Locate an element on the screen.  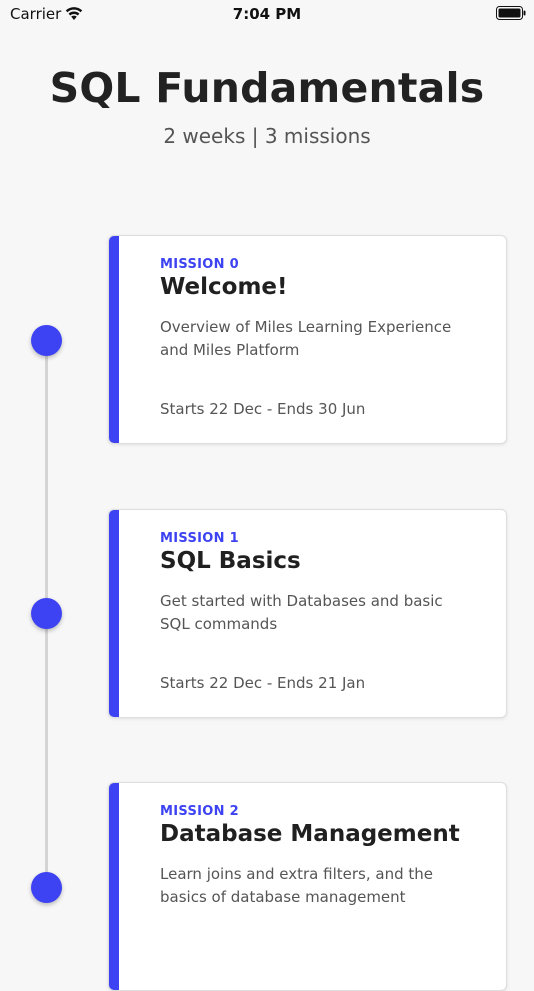
mission-label: MISSION 0 is located at coordinates (199, 264).